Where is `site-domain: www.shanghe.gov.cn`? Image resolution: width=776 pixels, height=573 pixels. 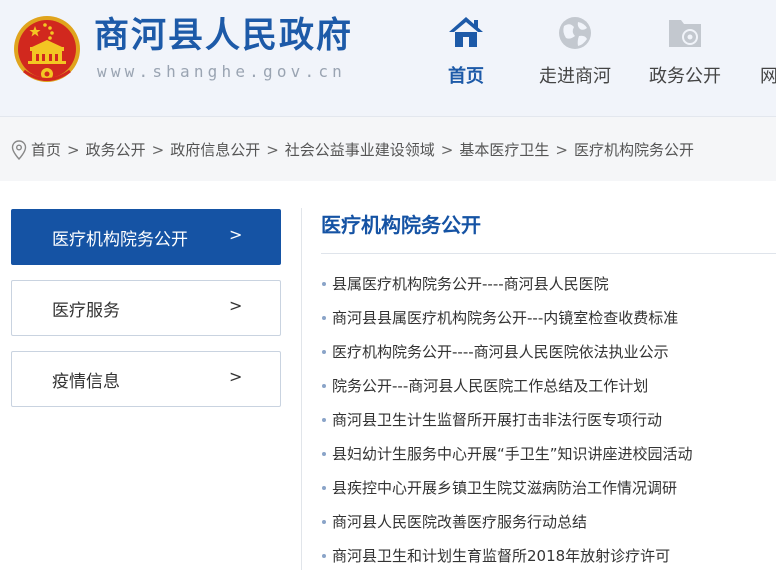 site-domain: www.shanghe.gov.cn is located at coordinates (221, 71).